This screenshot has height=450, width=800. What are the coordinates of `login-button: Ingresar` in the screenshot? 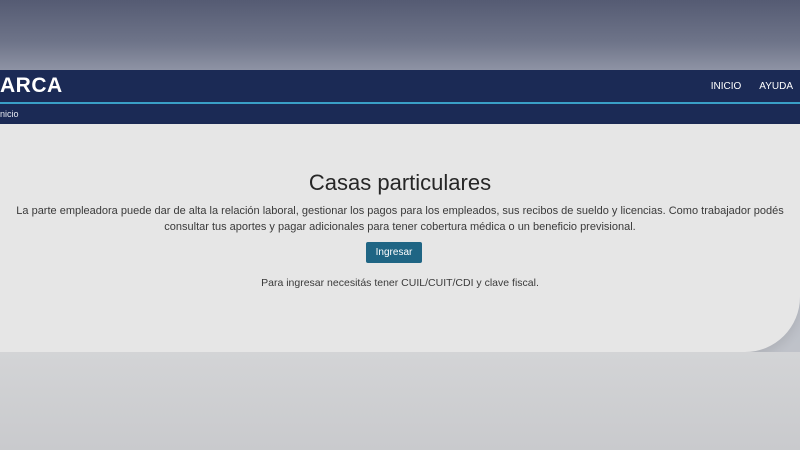 It's located at (394, 252).